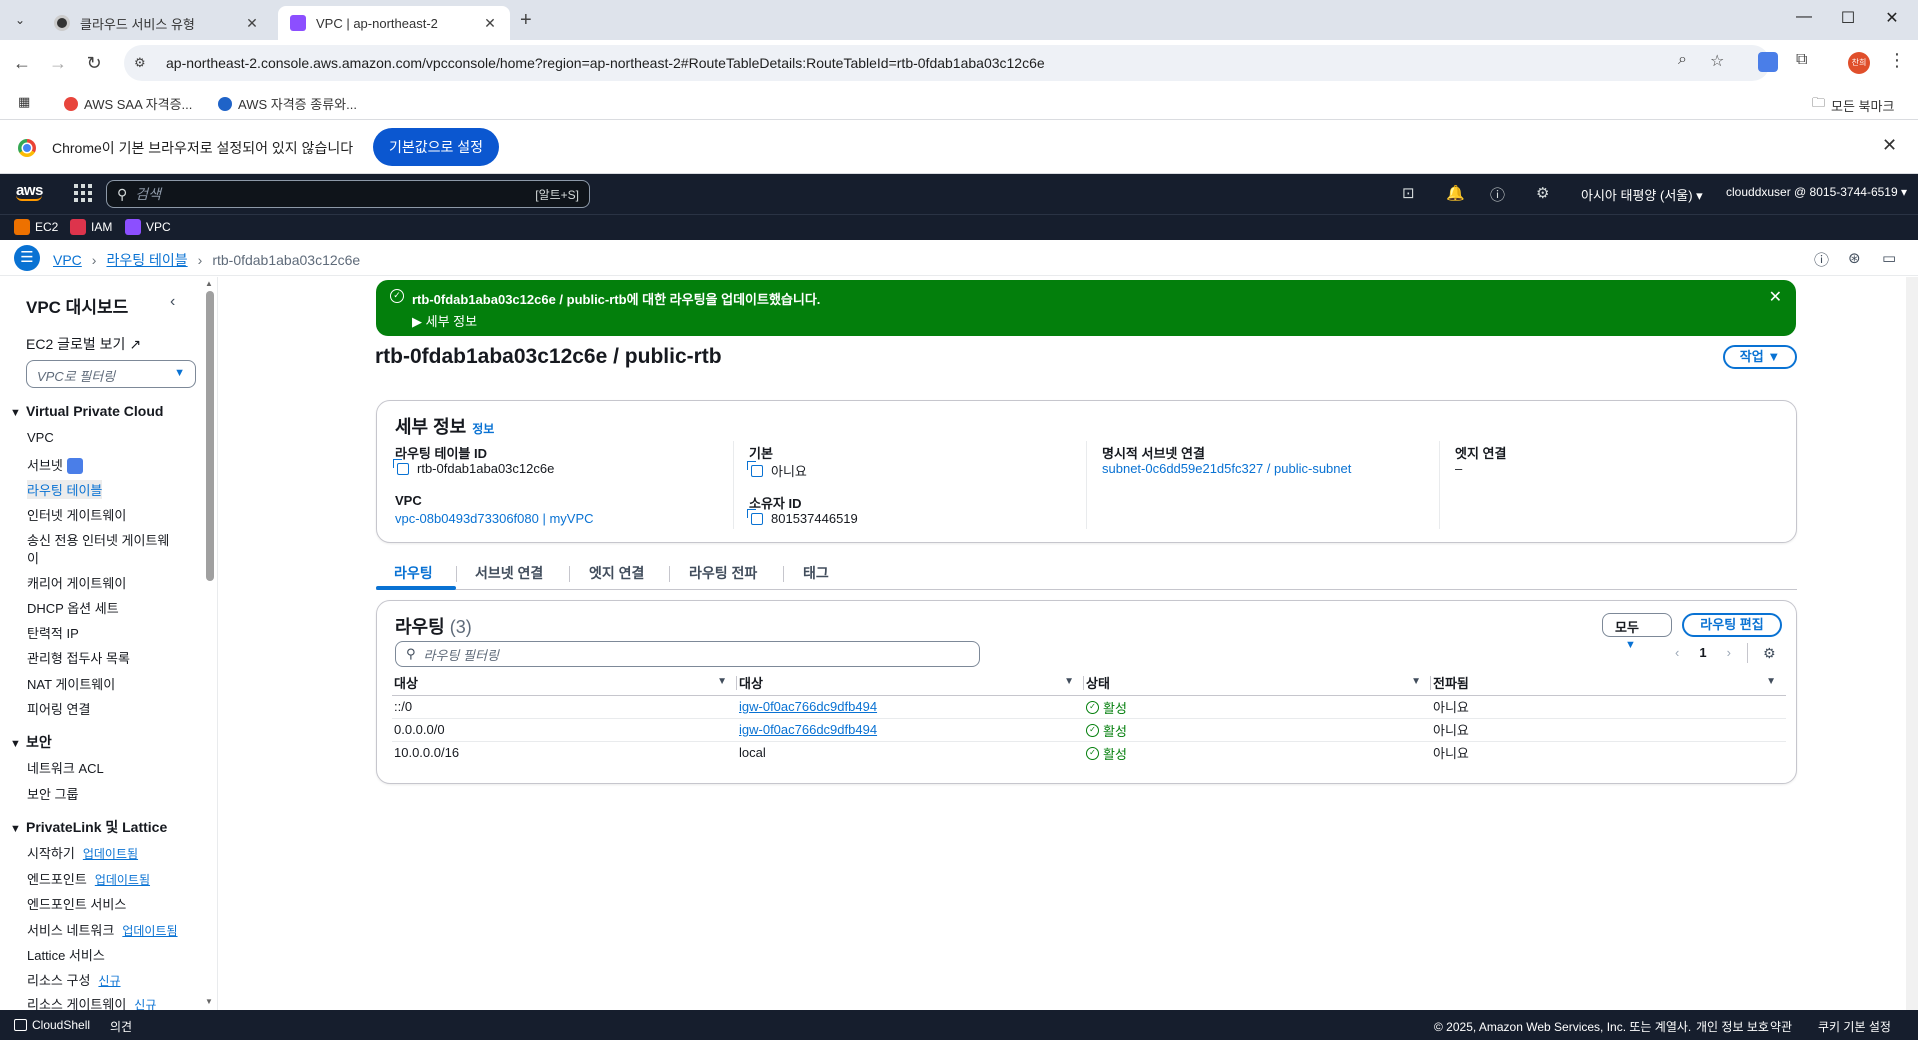 This screenshot has width=1918, height=1040. Describe the element at coordinates (808, 729) in the screenshot. I see `route-target-link: igw-0f0ac766dc9dfb494` at that location.